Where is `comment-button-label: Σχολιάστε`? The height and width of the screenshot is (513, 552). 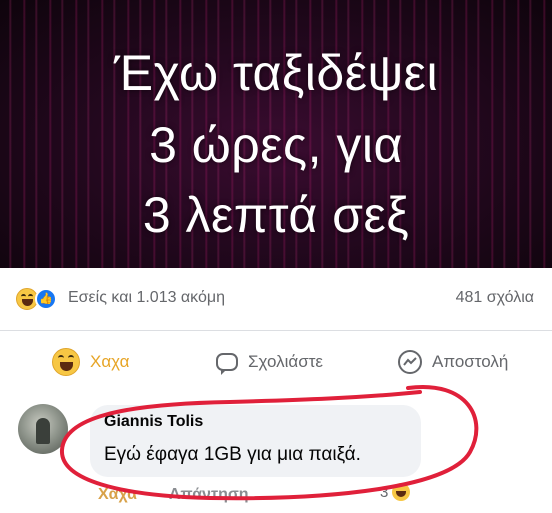 comment-button-label: Σχολιάστε is located at coordinates (285, 361).